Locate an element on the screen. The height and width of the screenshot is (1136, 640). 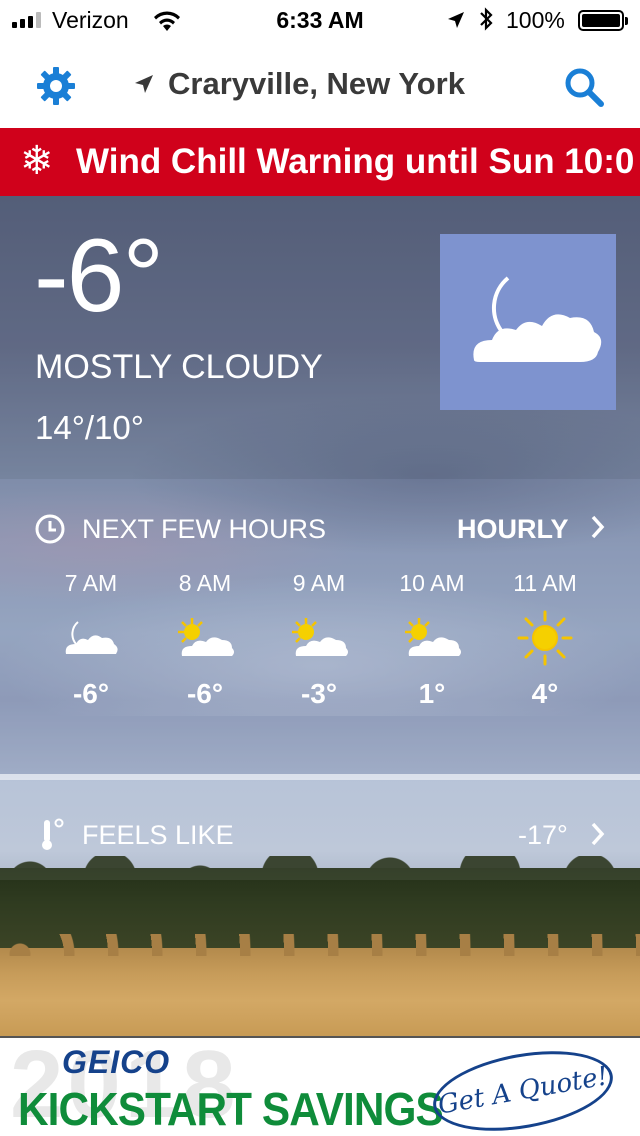
hour-temperature: 4° is located at coordinates (545, 693).